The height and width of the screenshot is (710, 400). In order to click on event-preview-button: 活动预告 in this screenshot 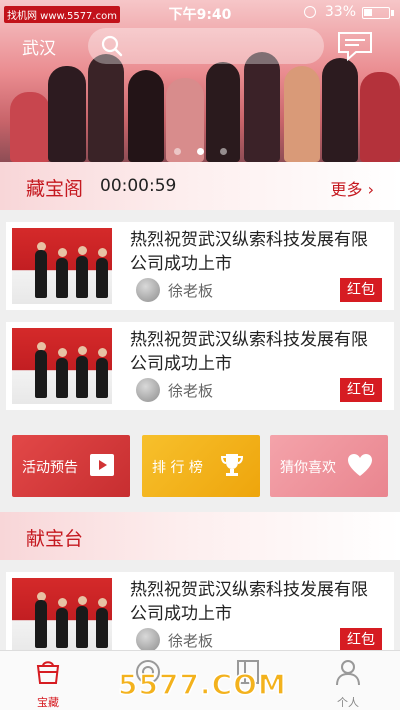, I will do `click(71, 466)`.